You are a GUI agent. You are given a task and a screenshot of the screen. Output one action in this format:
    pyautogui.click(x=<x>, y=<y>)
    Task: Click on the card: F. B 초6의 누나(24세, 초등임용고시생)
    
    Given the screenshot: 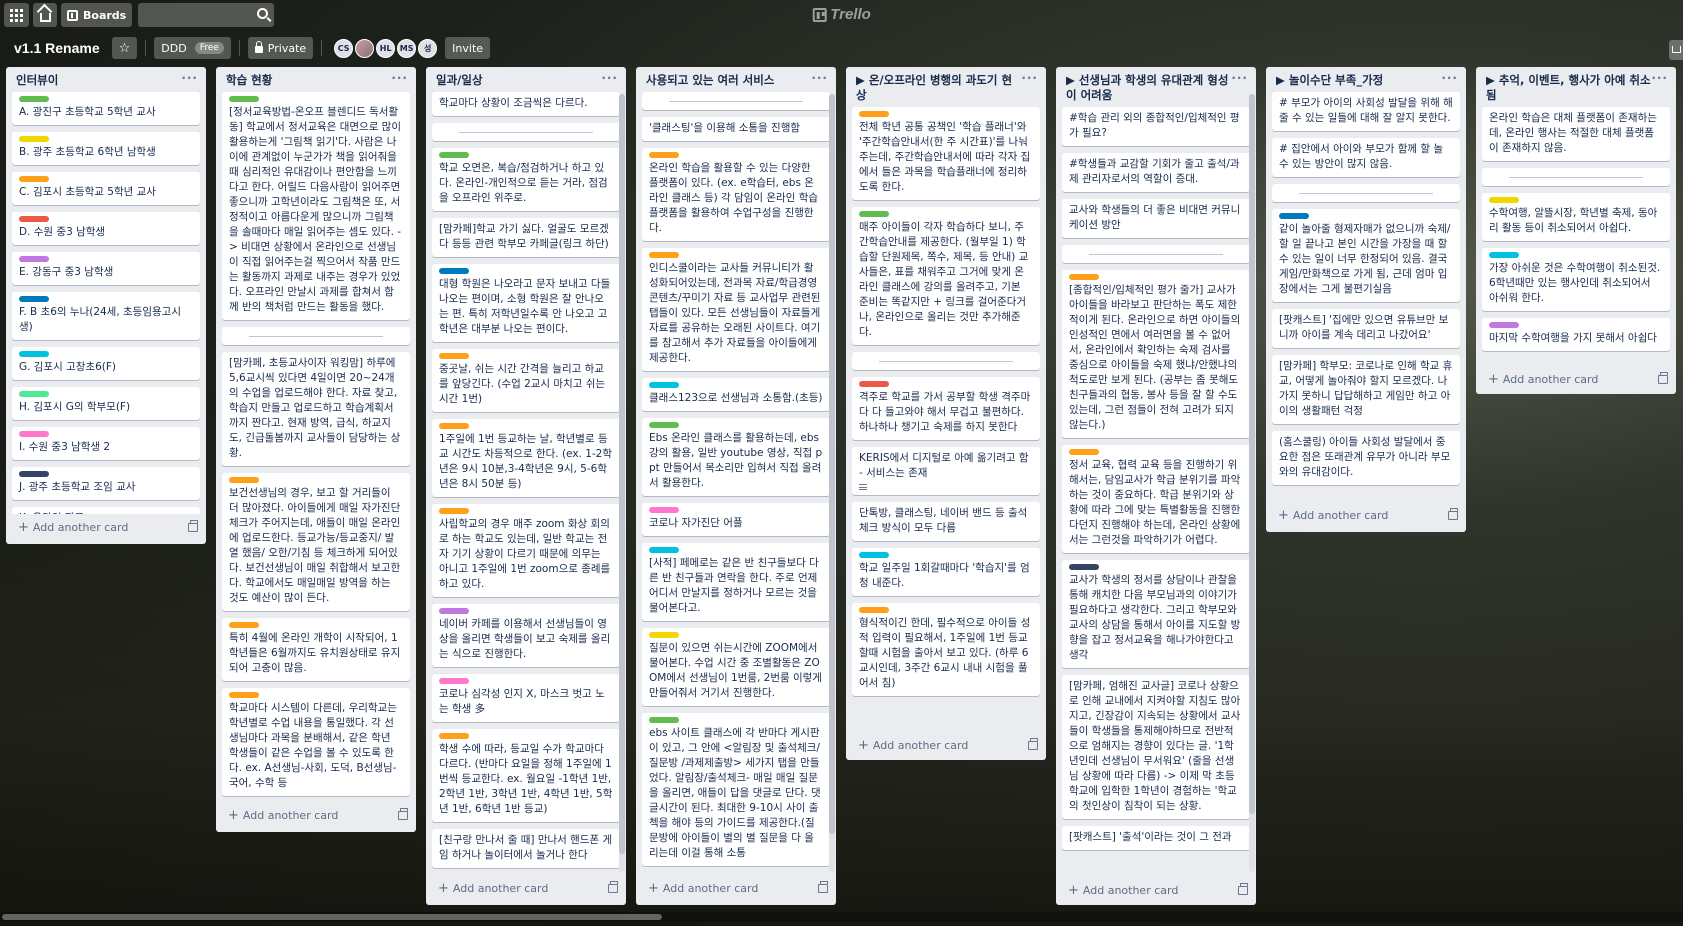 What is the action you would take?
    pyautogui.click(x=106, y=316)
    